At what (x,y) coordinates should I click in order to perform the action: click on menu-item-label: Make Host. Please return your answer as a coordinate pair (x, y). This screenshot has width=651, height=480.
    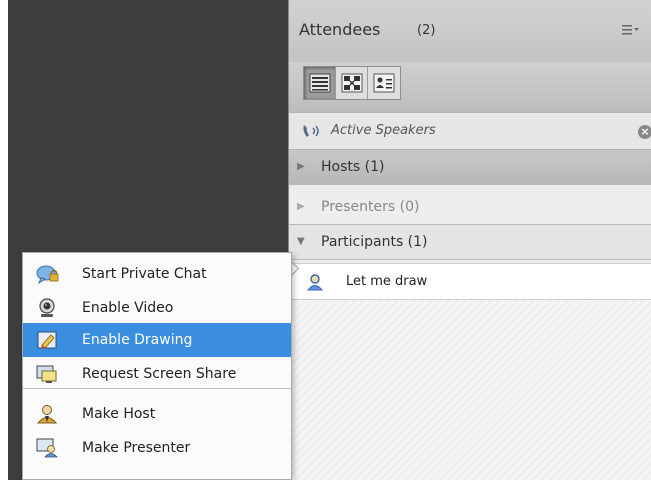
    Looking at the image, I should click on (119, 414).